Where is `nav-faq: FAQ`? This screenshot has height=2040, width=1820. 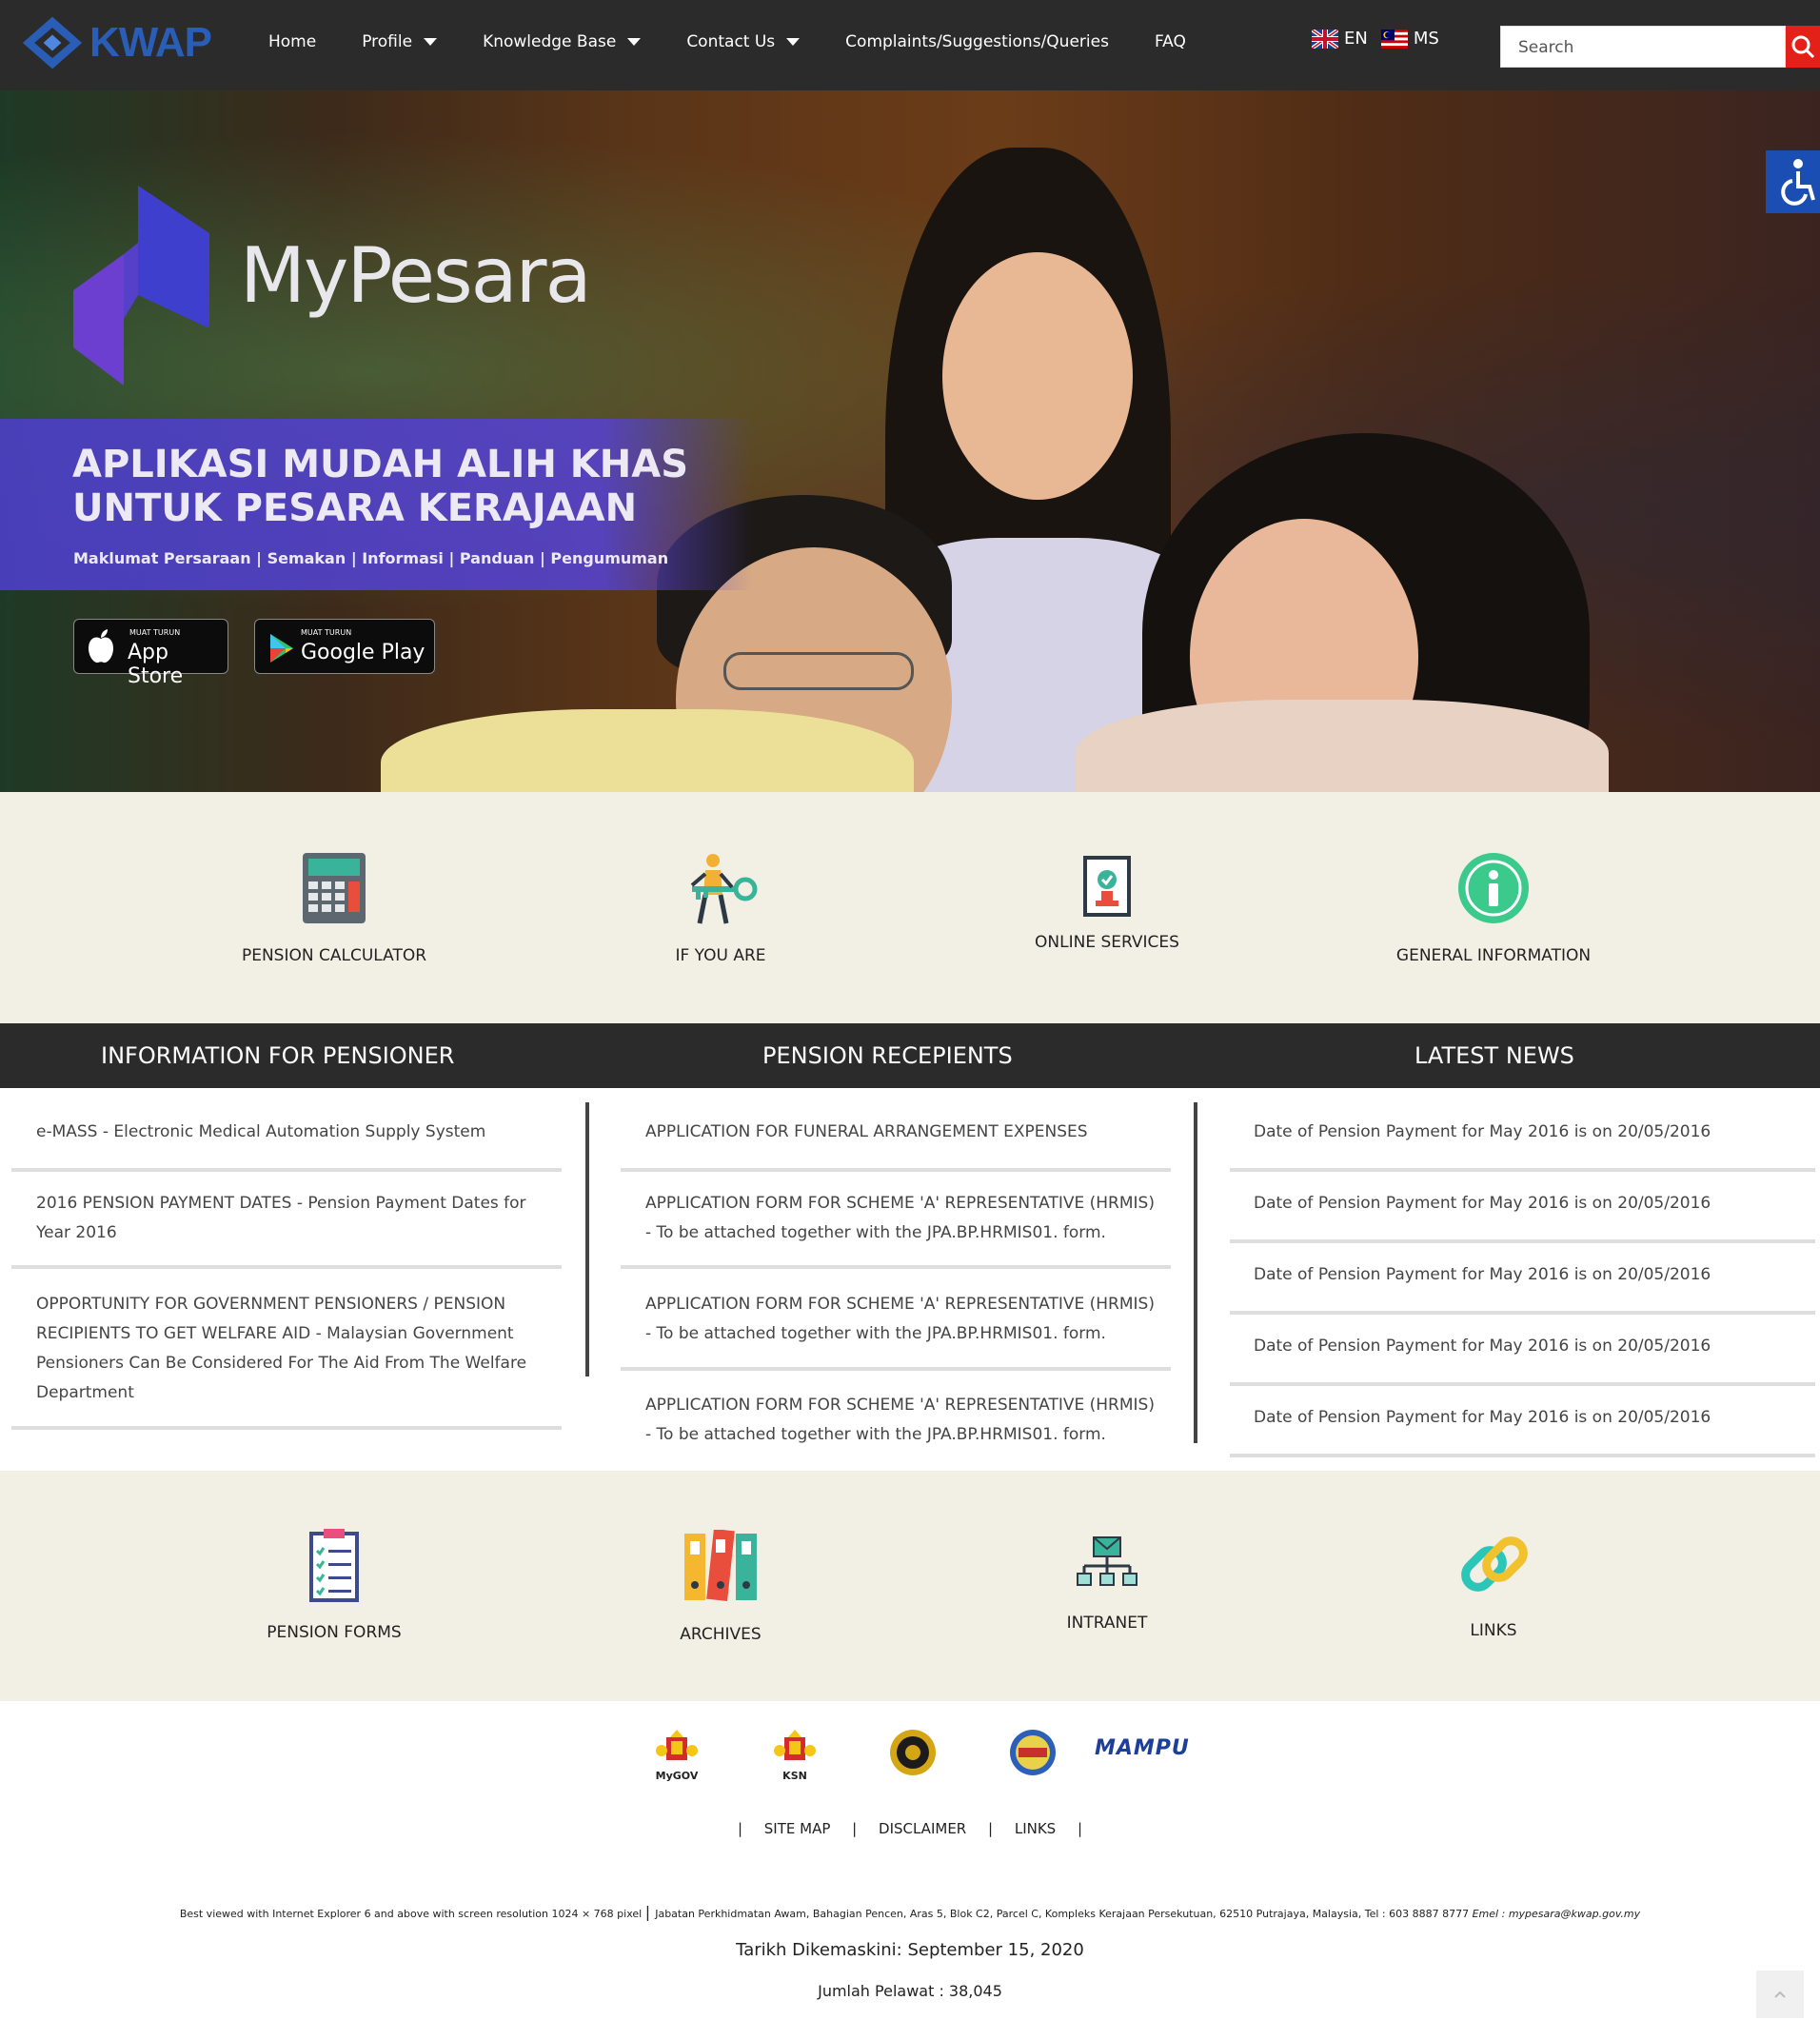 nav-faq: FAQ is located at coordinates (1170, 41).